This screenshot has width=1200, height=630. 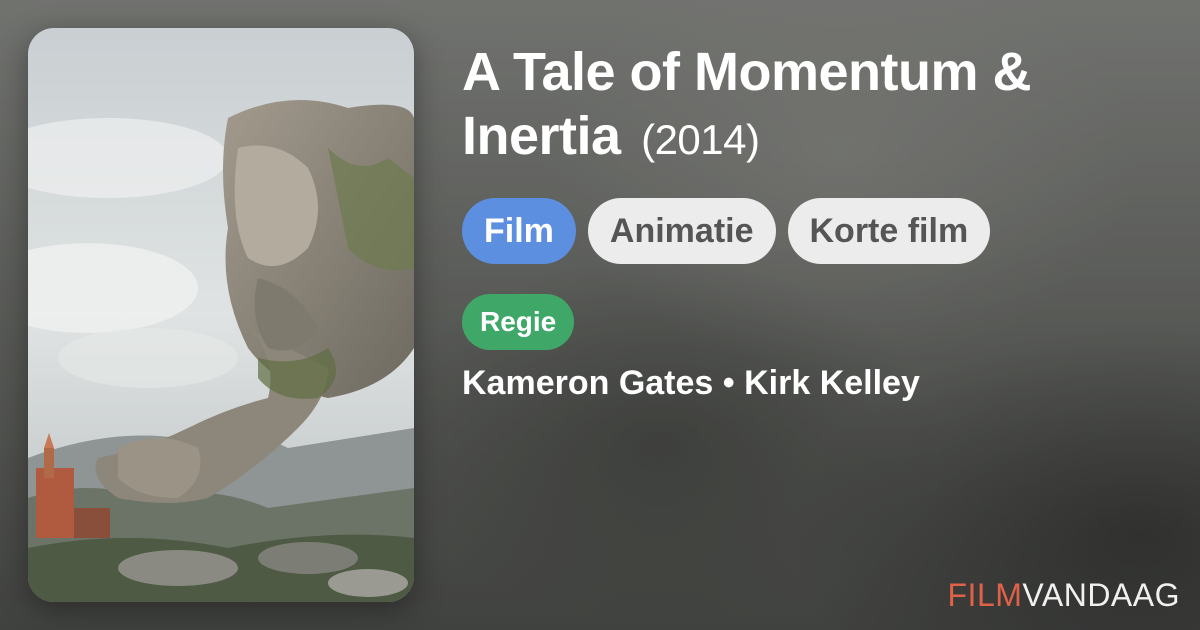 What do you see at coordinates (1101, 595) in the screenshot?
I see `brand-logo-part2: VANDAAG` at bounding box center [1101, 595].